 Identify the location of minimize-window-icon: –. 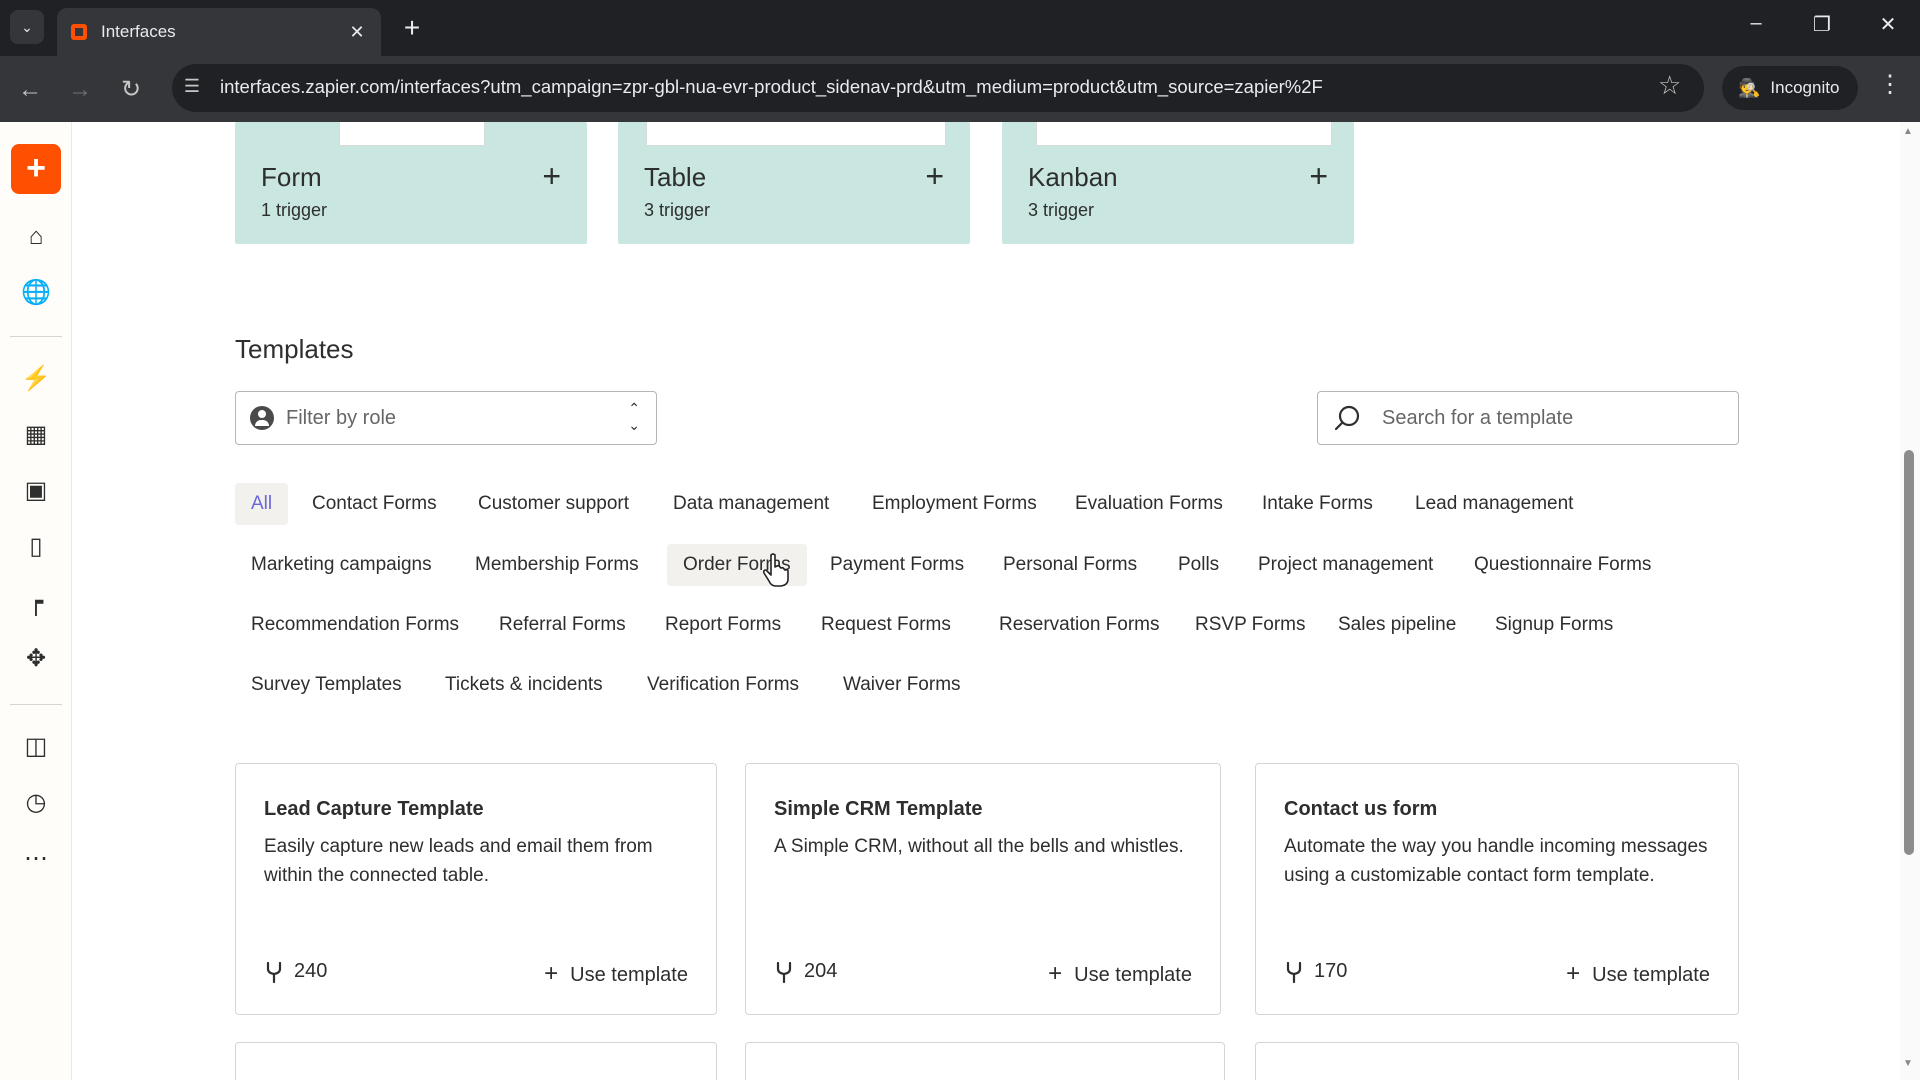
(1756, 23).